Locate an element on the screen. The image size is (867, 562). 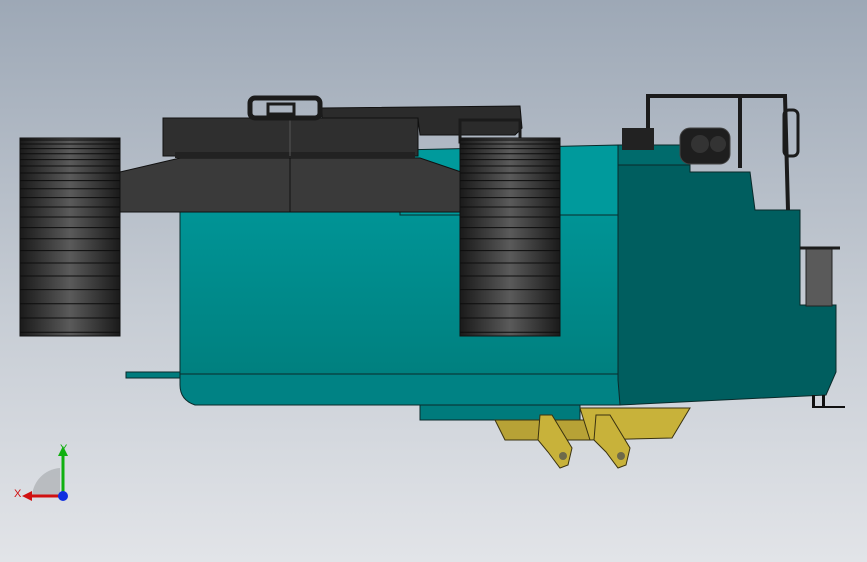
z-axis-dot is located at coordinates (63, 496).